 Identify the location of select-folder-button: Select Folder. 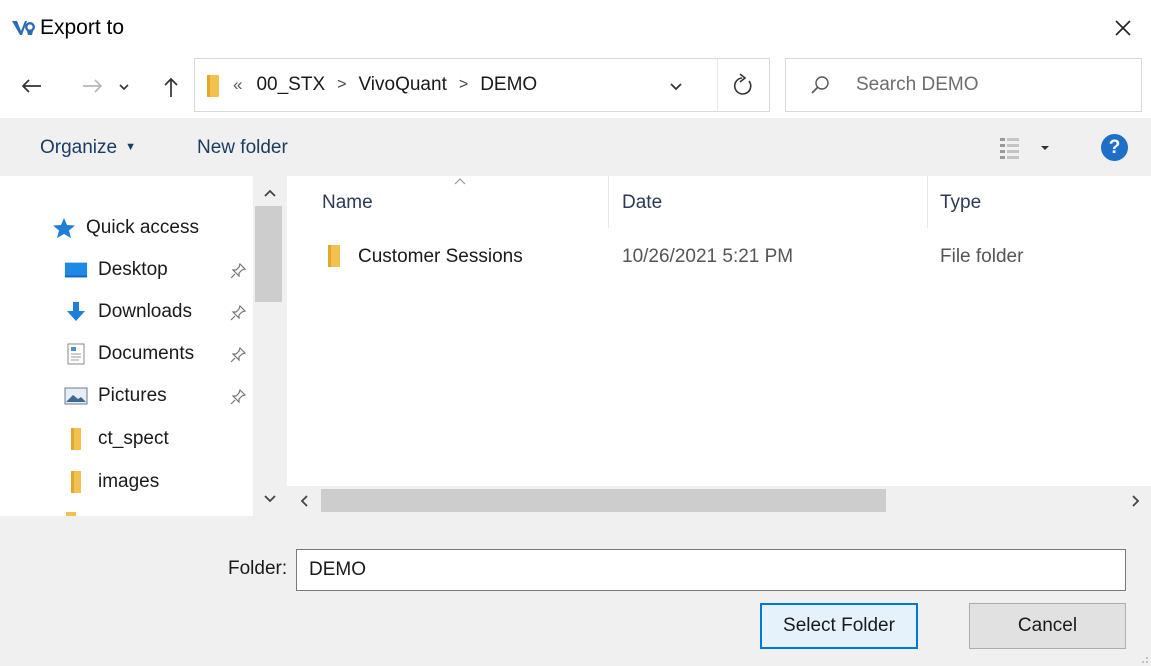
(839, 626).